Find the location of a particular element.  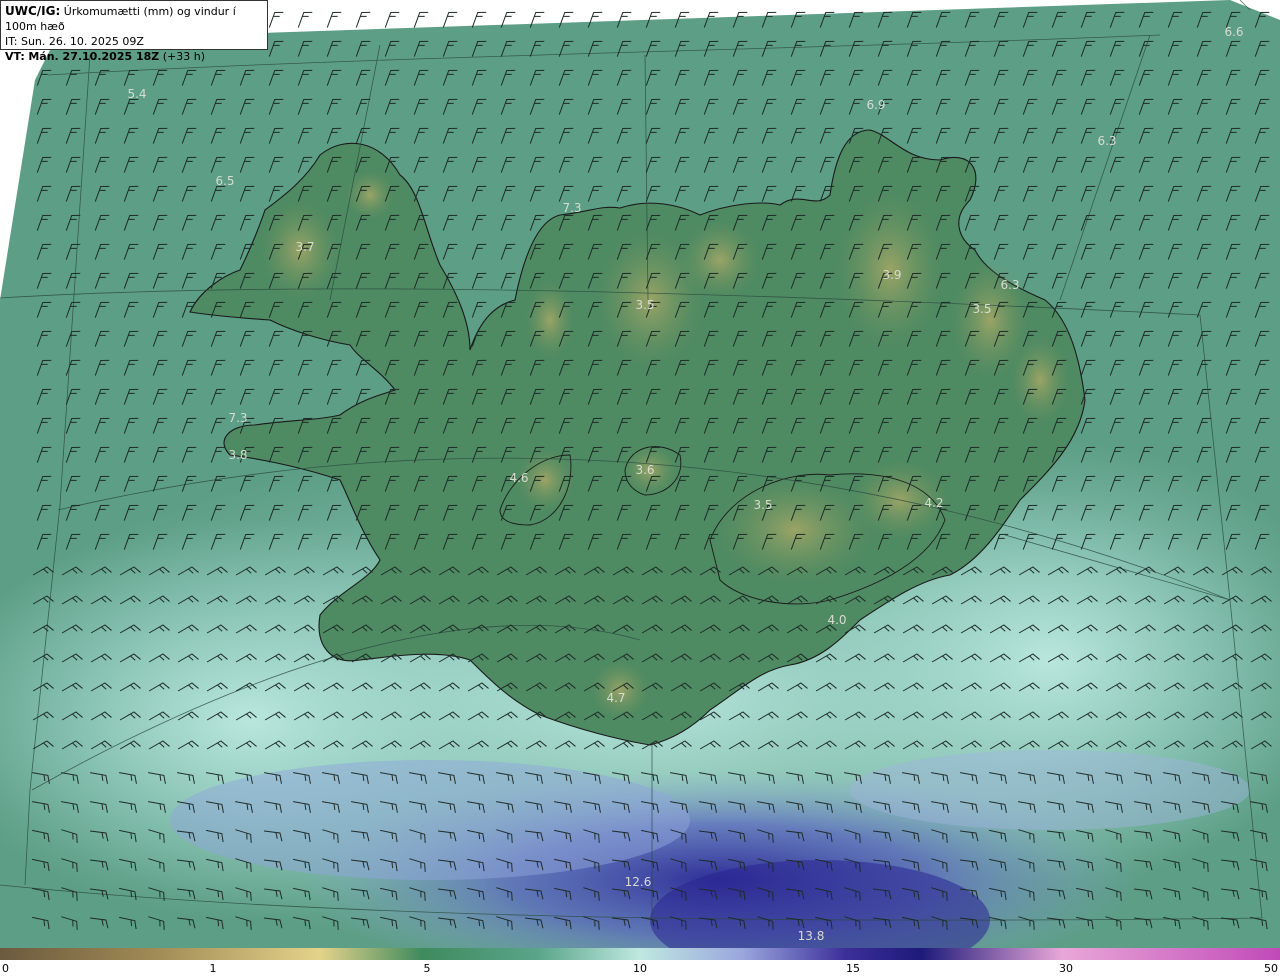

colorbar is located at coordinates (640, 954).